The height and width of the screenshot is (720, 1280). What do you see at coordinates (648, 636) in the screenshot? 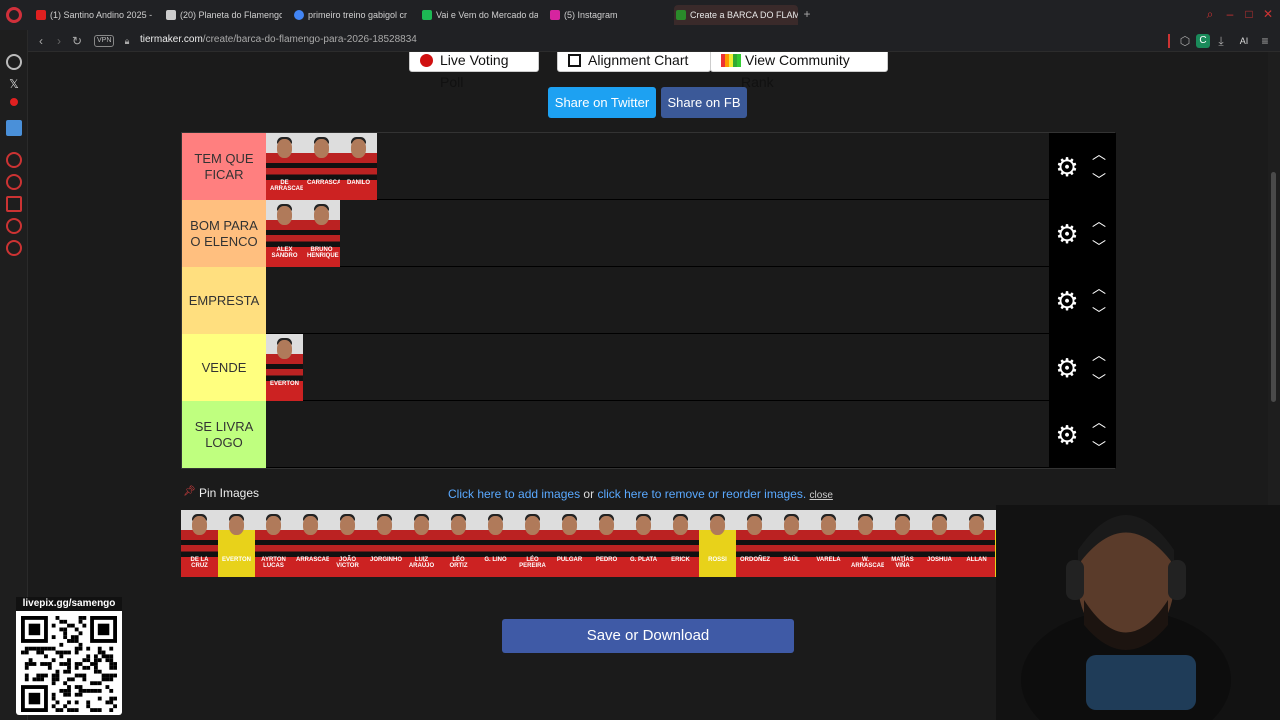
I see `save-download-button: Save or Download` at bounding box center [648, 636].